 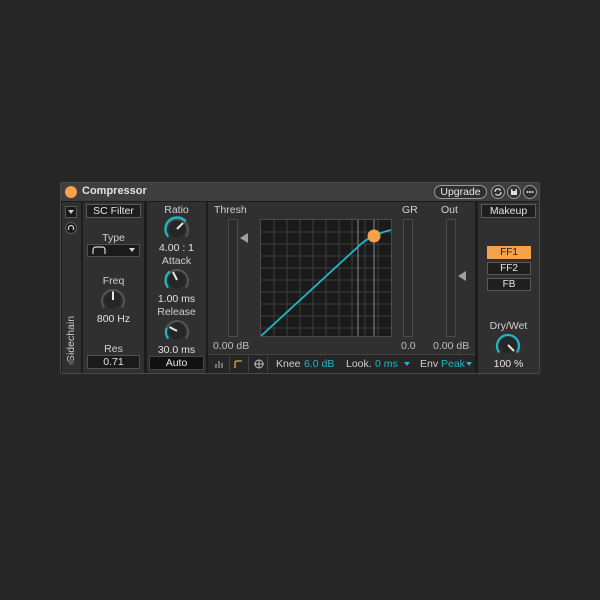 I want to click on knee-label: Knee, so click(x=288, y=364).